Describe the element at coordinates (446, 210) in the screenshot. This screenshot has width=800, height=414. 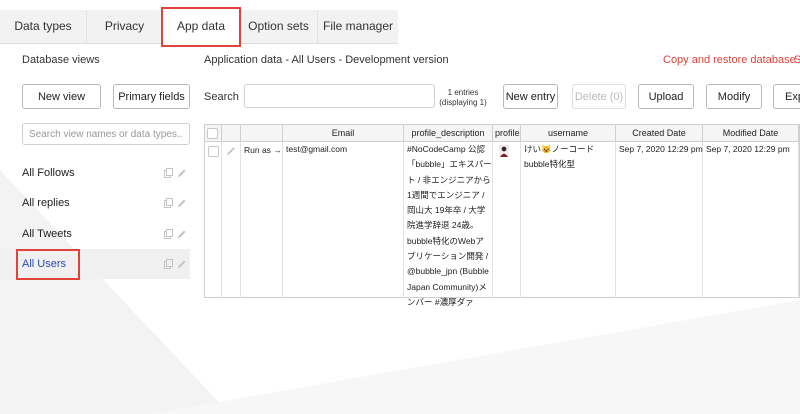
I see `description-line: 岡山大 19年卒 / 大学` at that location.